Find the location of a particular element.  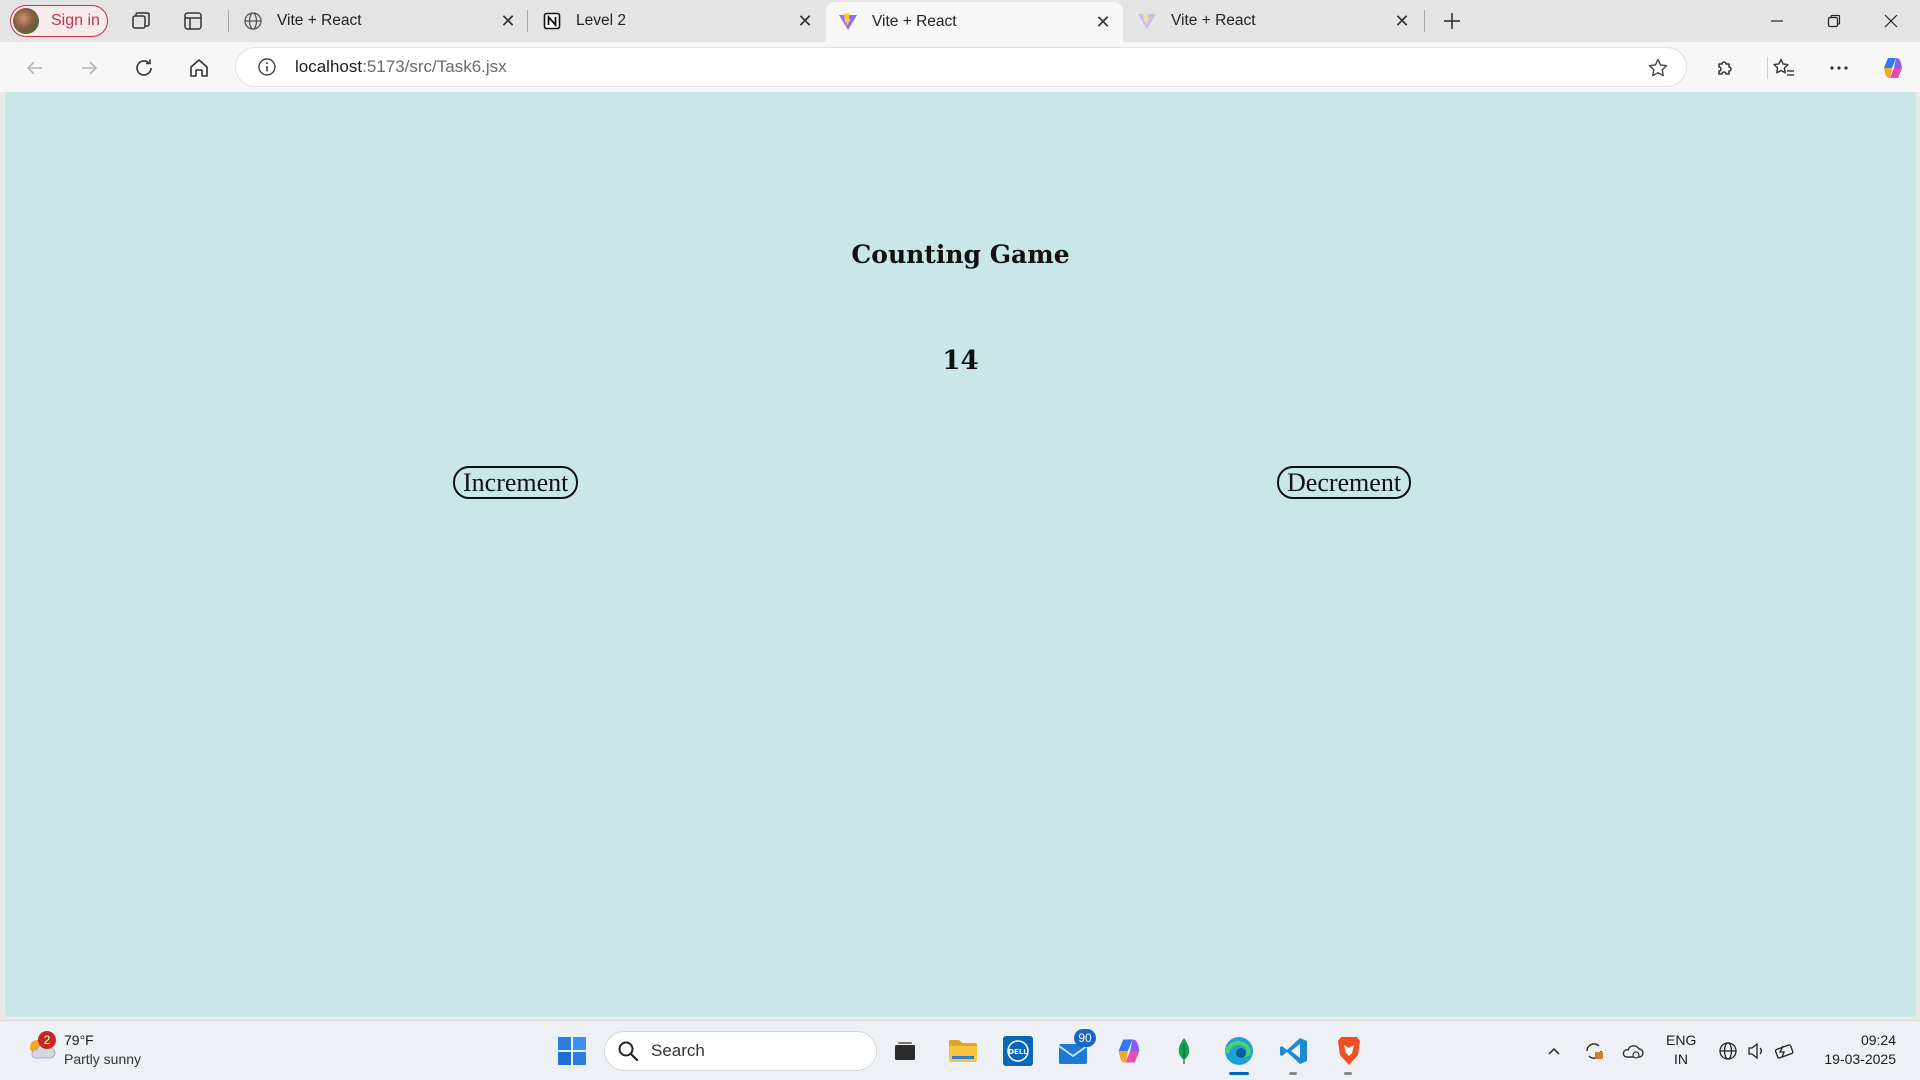

edge-icon is located at coordinates (1239, 1051).